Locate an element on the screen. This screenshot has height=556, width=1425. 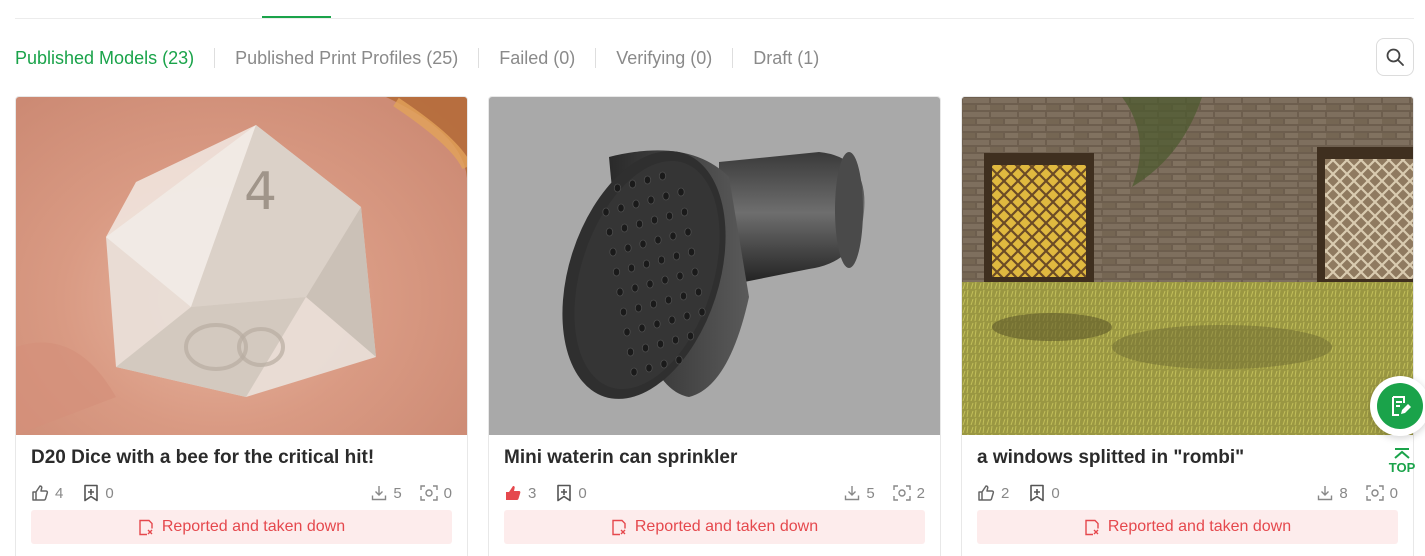
like-count: 4 is located at coordinates (59, 493).